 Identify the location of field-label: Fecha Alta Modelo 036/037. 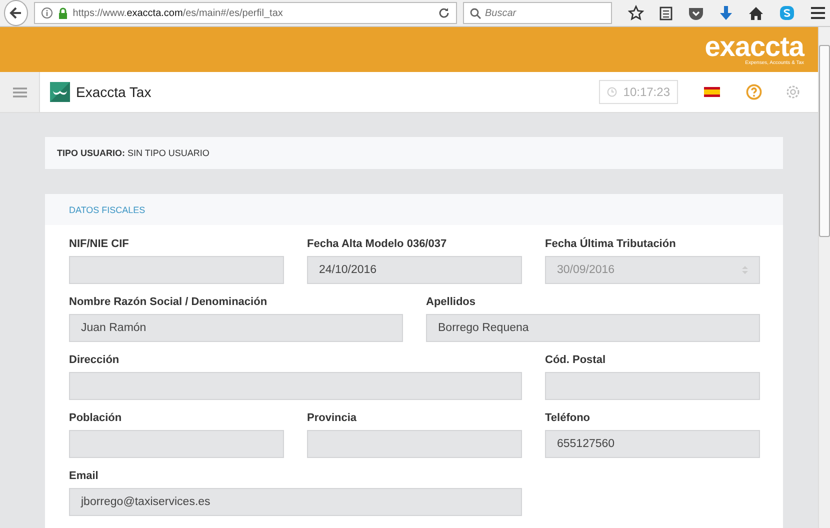
(377, 244).